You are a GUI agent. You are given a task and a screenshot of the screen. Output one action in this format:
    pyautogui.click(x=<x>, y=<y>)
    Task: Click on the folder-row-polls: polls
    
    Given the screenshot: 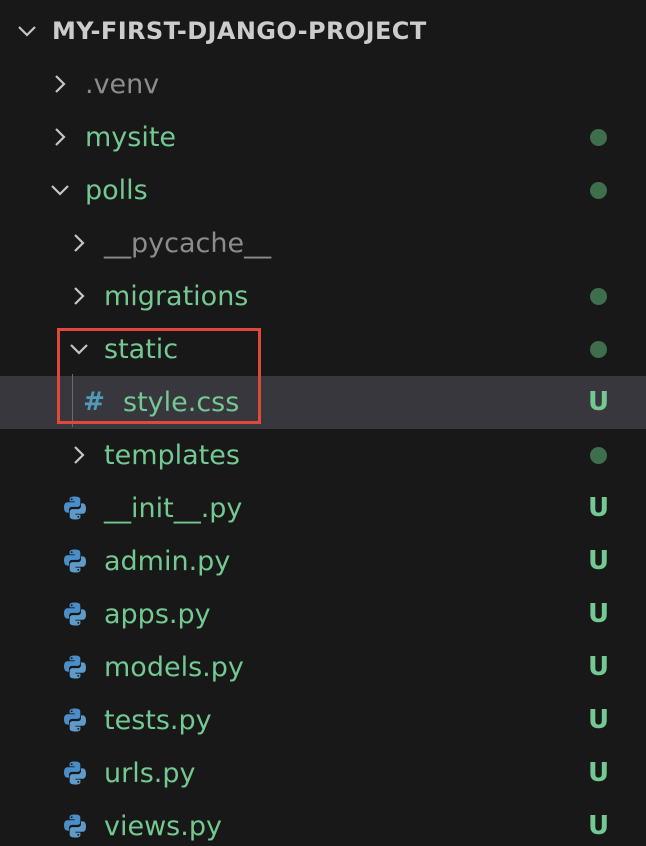 What is the action you would take?
    pyautogui.click(x=323, y=190)
    